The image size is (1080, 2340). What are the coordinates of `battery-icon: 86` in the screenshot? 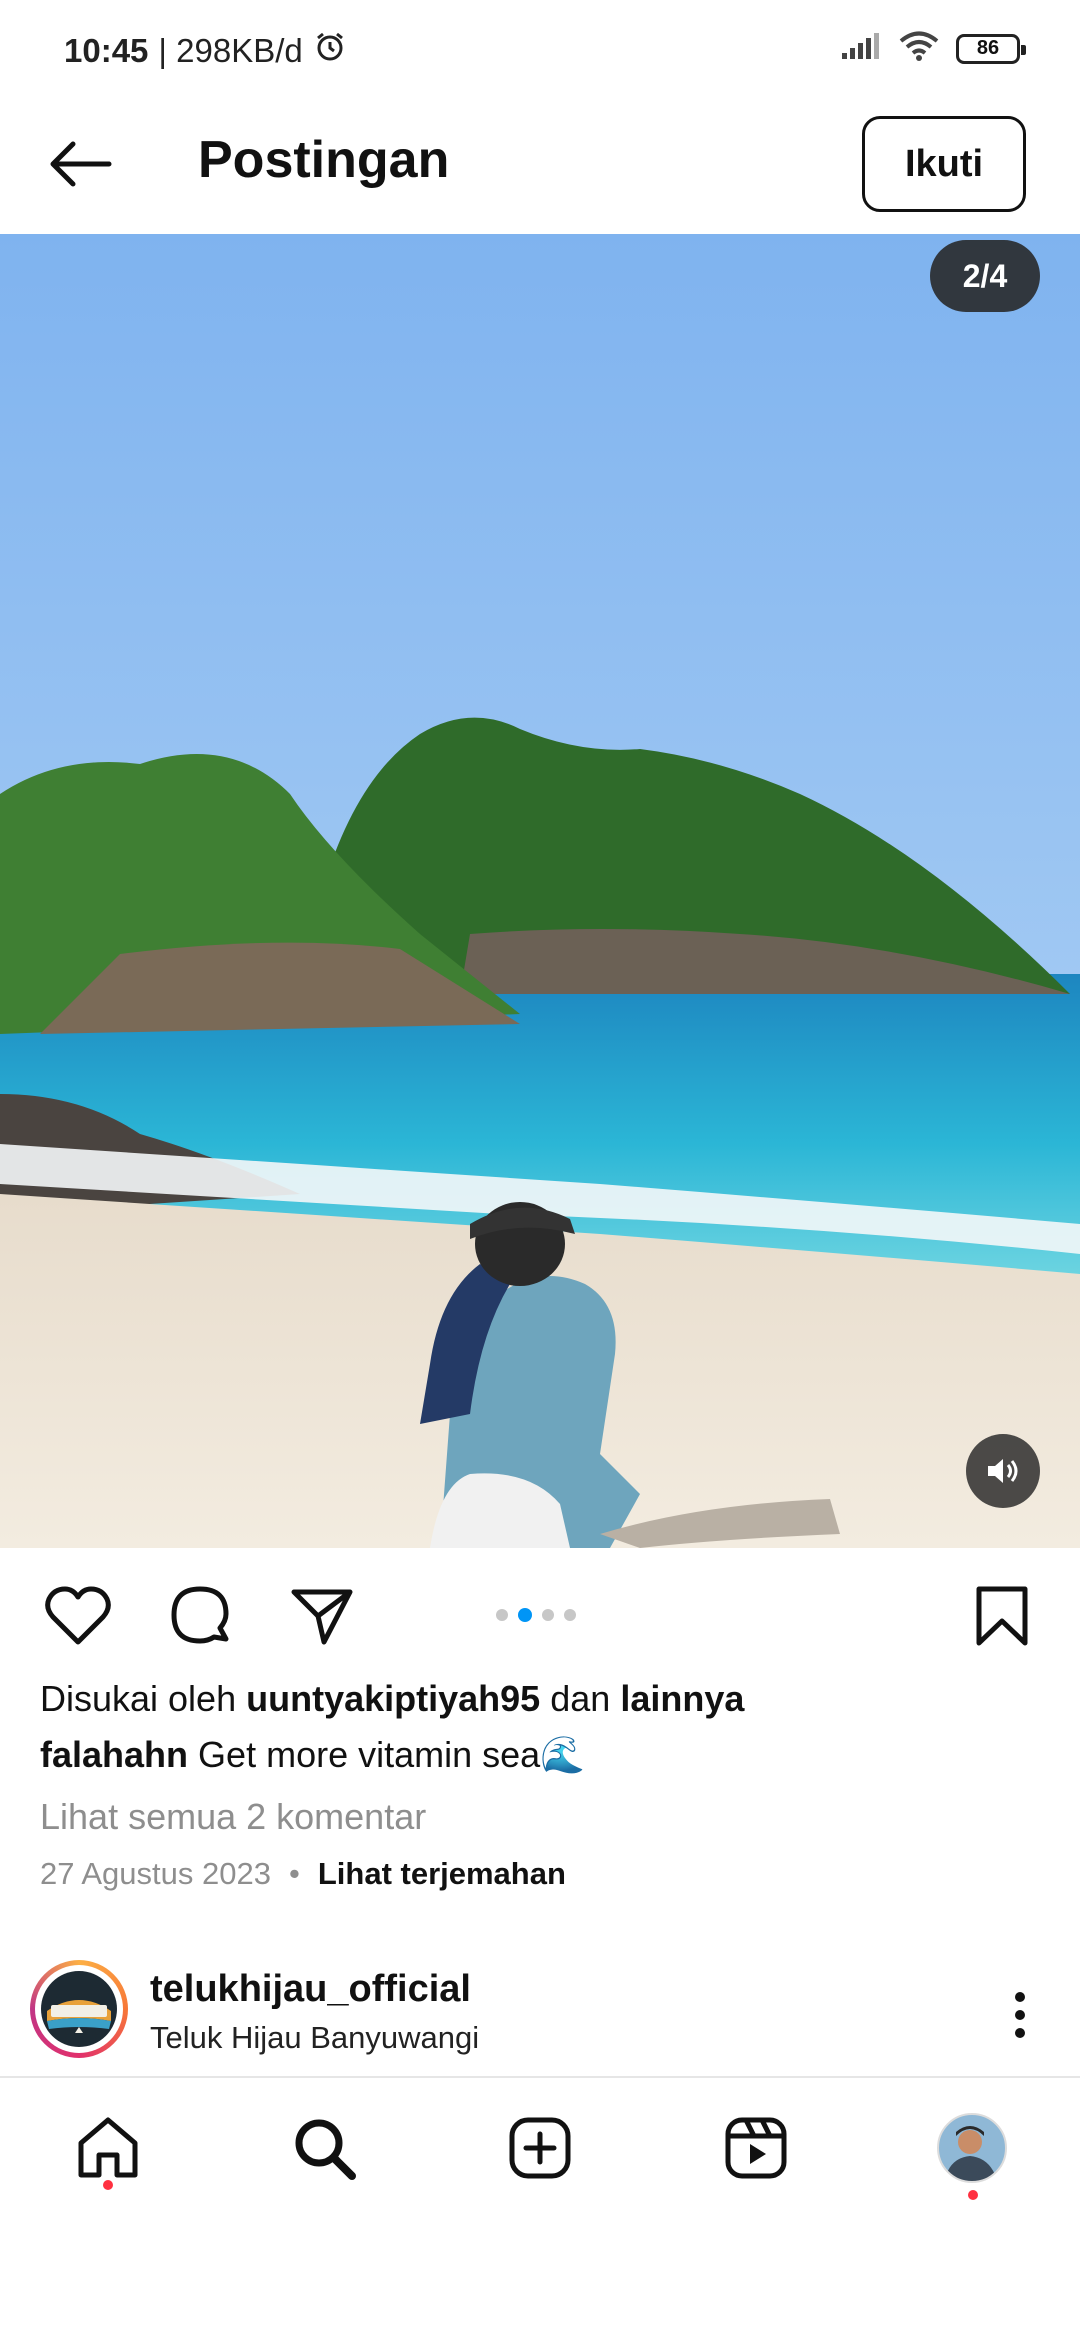 It's located at (991, 48).